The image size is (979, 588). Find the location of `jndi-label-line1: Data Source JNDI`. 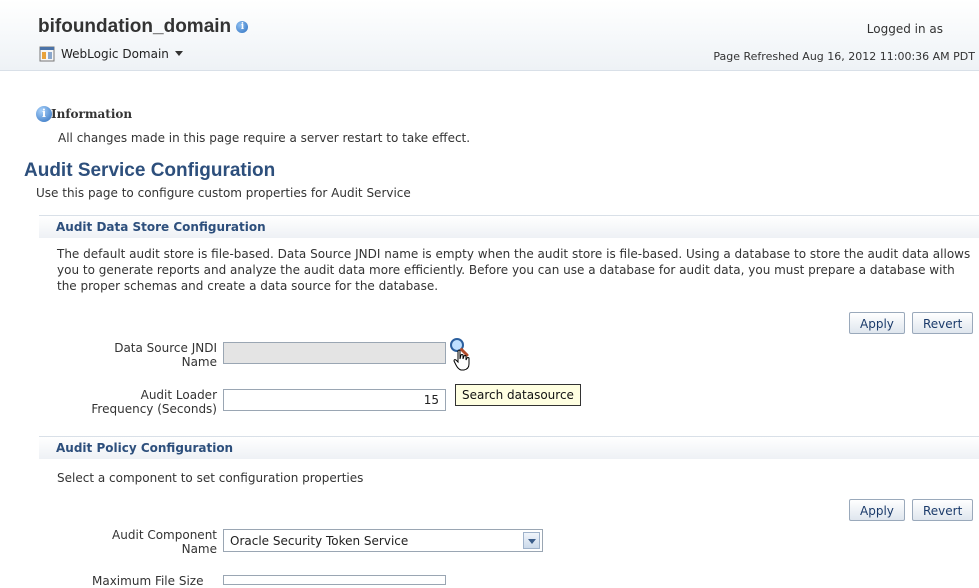

jndi-label-line1: Data Source JNDI is located at coordinates (165, 348).